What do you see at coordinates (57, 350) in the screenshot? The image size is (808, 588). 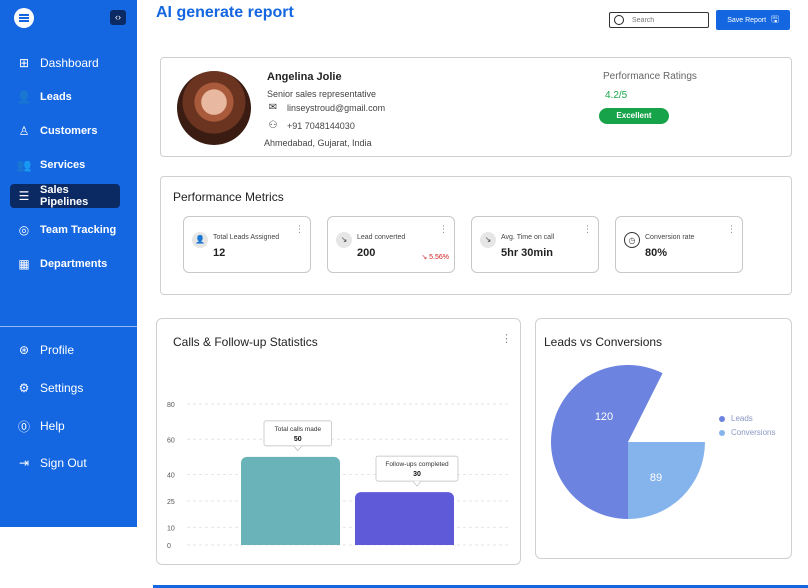 I see `sidebar-item-label: Profile` at bounding box center [57, 350].